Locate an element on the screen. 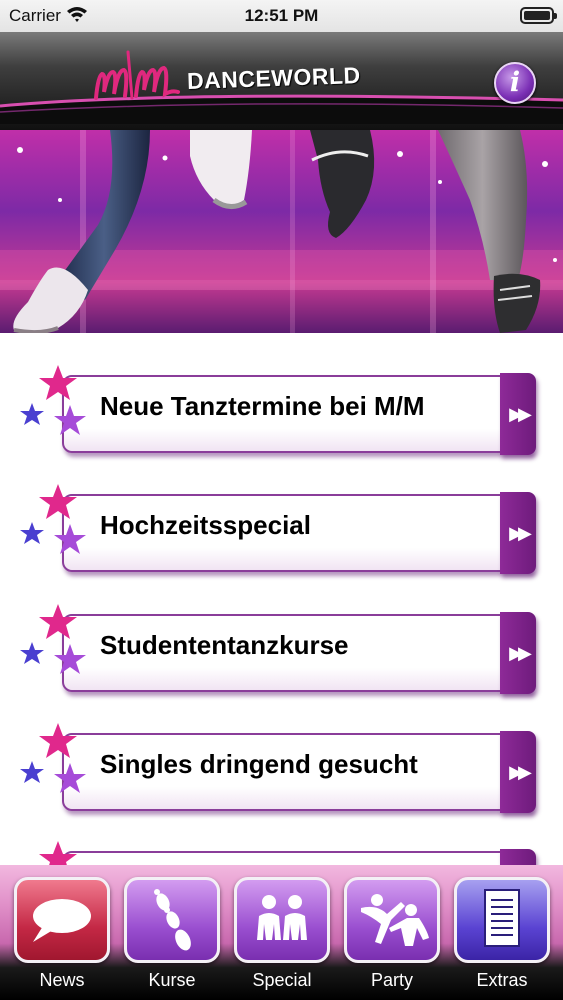 This screenshot has height=1000, width=563. tab-kurse-label: Kurse is located at coordinates (172, 980).